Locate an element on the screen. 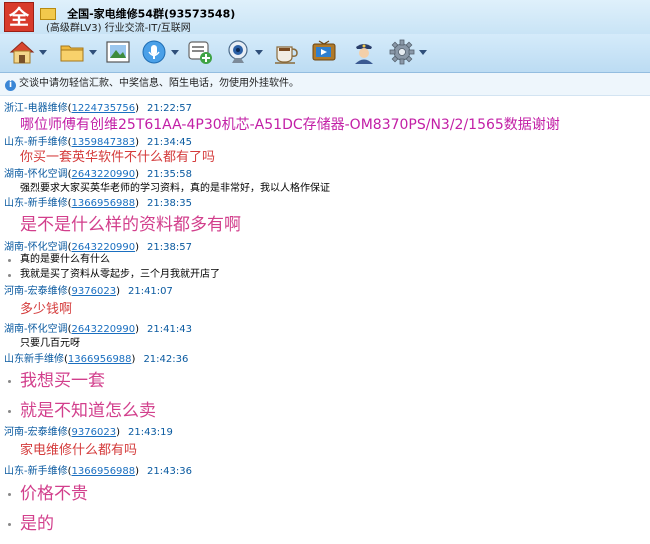 The height and width of the screenshot is (544, 650). message-text: 你买一套英华软件不什么都有了吗 is located at coordinates (118, 157).